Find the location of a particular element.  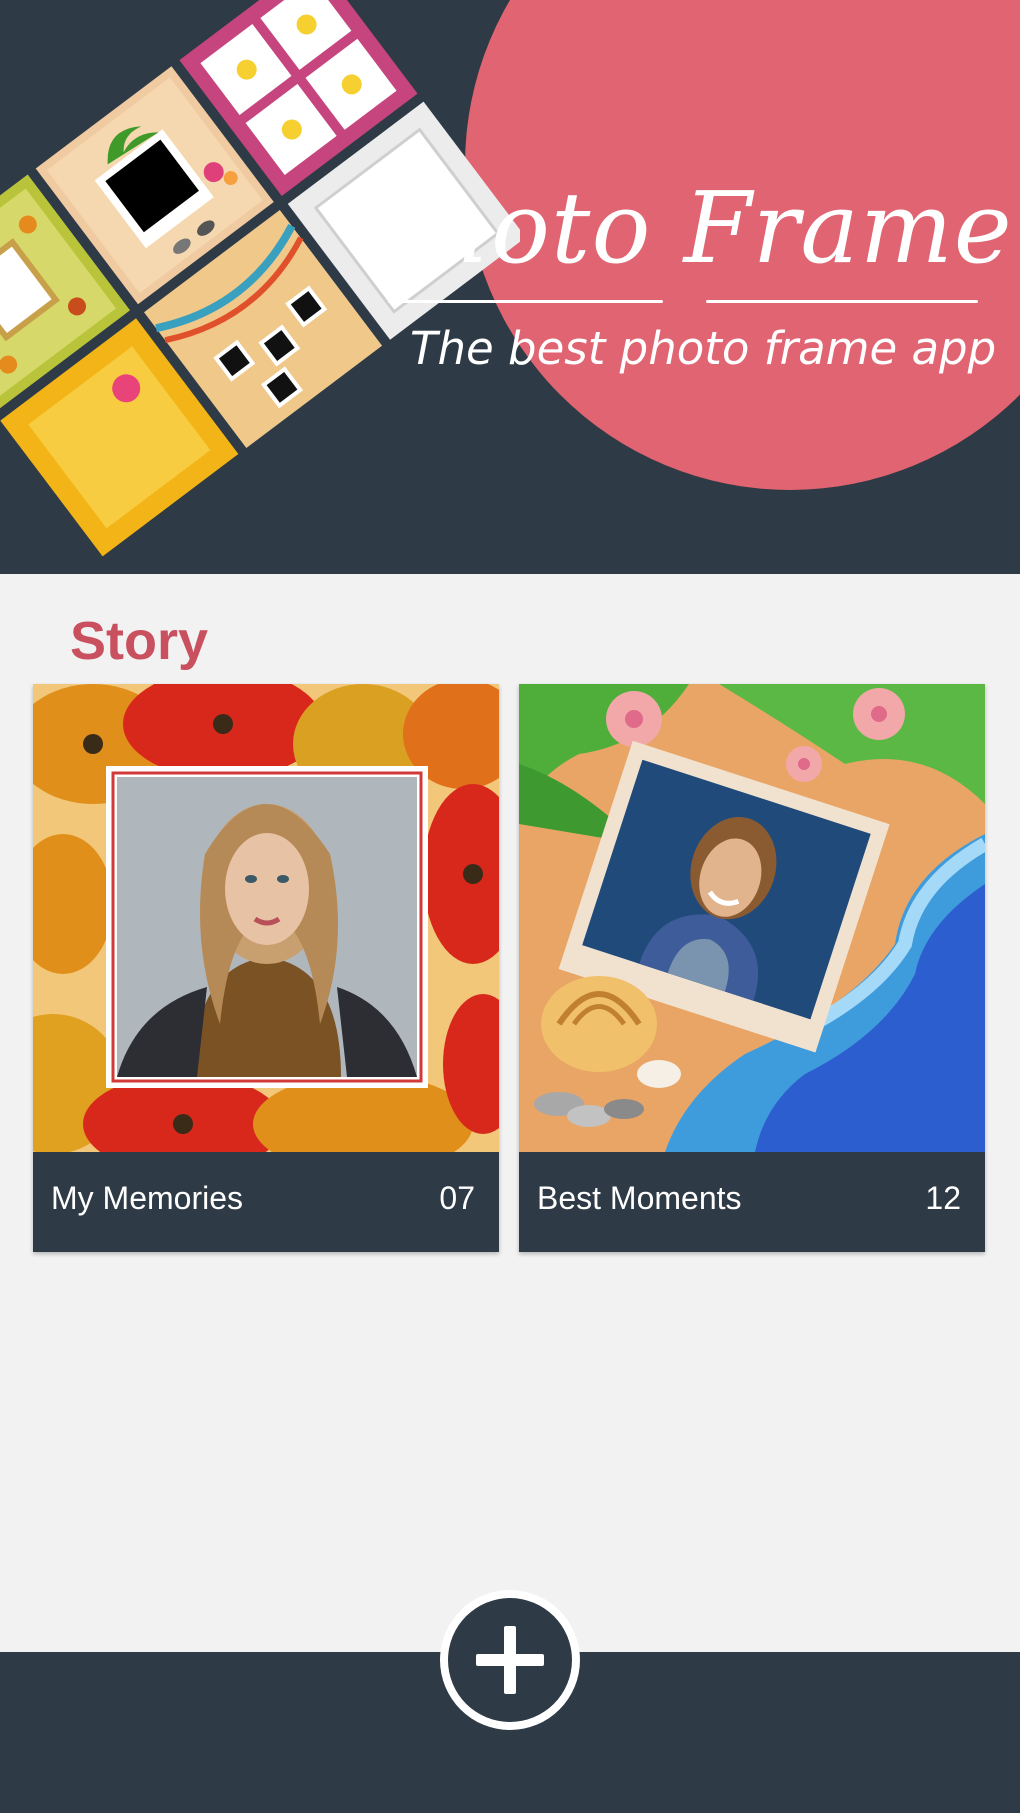

album-info-bar: Best Moments 12 is located at coordinates (752, 1202).